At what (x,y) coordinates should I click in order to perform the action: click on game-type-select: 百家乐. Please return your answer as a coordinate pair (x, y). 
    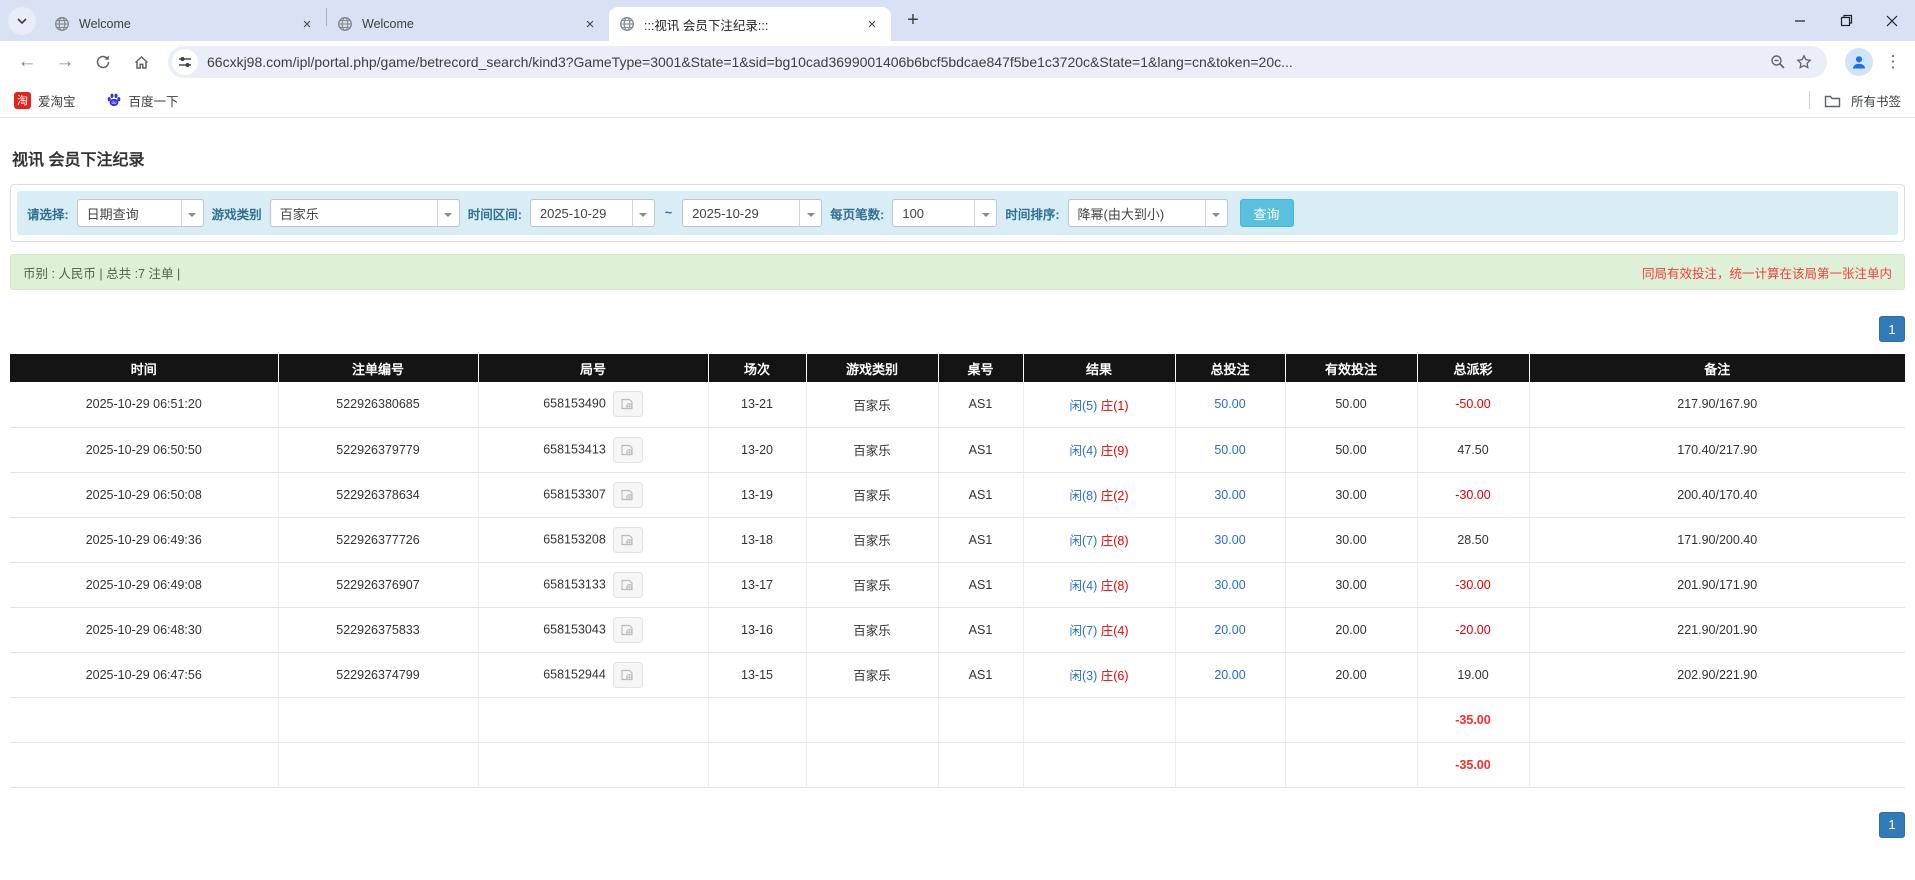
    Looking at the image, I should click on (364, 213).